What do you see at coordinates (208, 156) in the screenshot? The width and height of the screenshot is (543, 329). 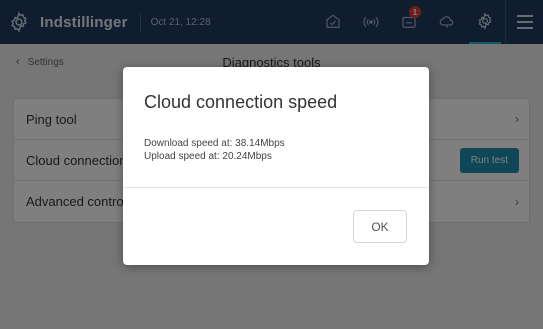 I see `upload-speed-text: Upload speed at: 20.24Mbps` at bounding box center [208, 156].